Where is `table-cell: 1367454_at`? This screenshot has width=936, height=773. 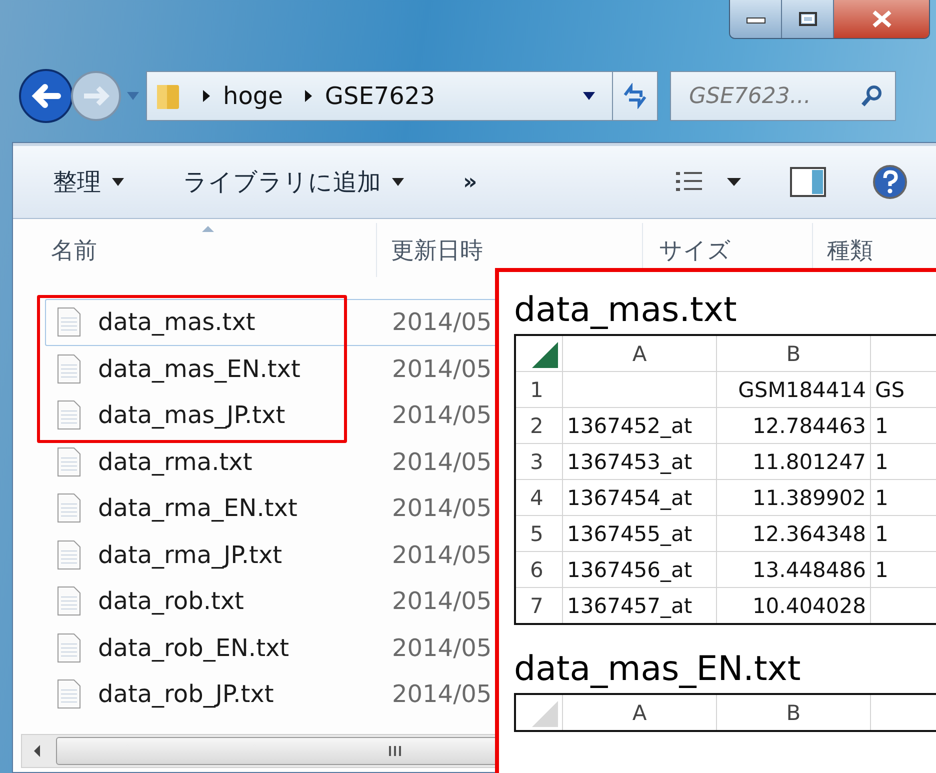 table-cell: 1367454_at is located at coordinates (639, 498).